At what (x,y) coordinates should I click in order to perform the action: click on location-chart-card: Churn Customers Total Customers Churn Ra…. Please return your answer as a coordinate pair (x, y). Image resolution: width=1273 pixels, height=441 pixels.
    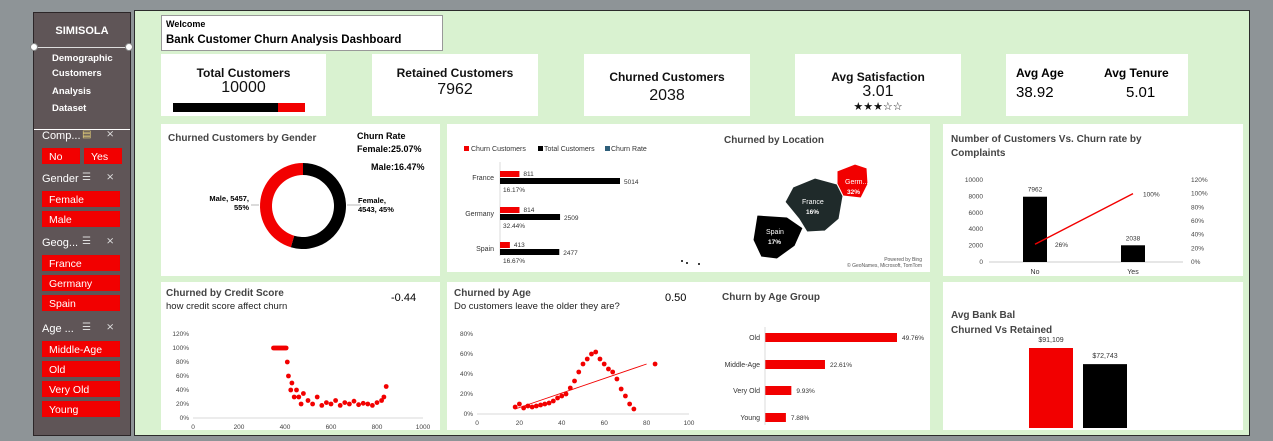
    Looking at the image, I should click on (688, 198).